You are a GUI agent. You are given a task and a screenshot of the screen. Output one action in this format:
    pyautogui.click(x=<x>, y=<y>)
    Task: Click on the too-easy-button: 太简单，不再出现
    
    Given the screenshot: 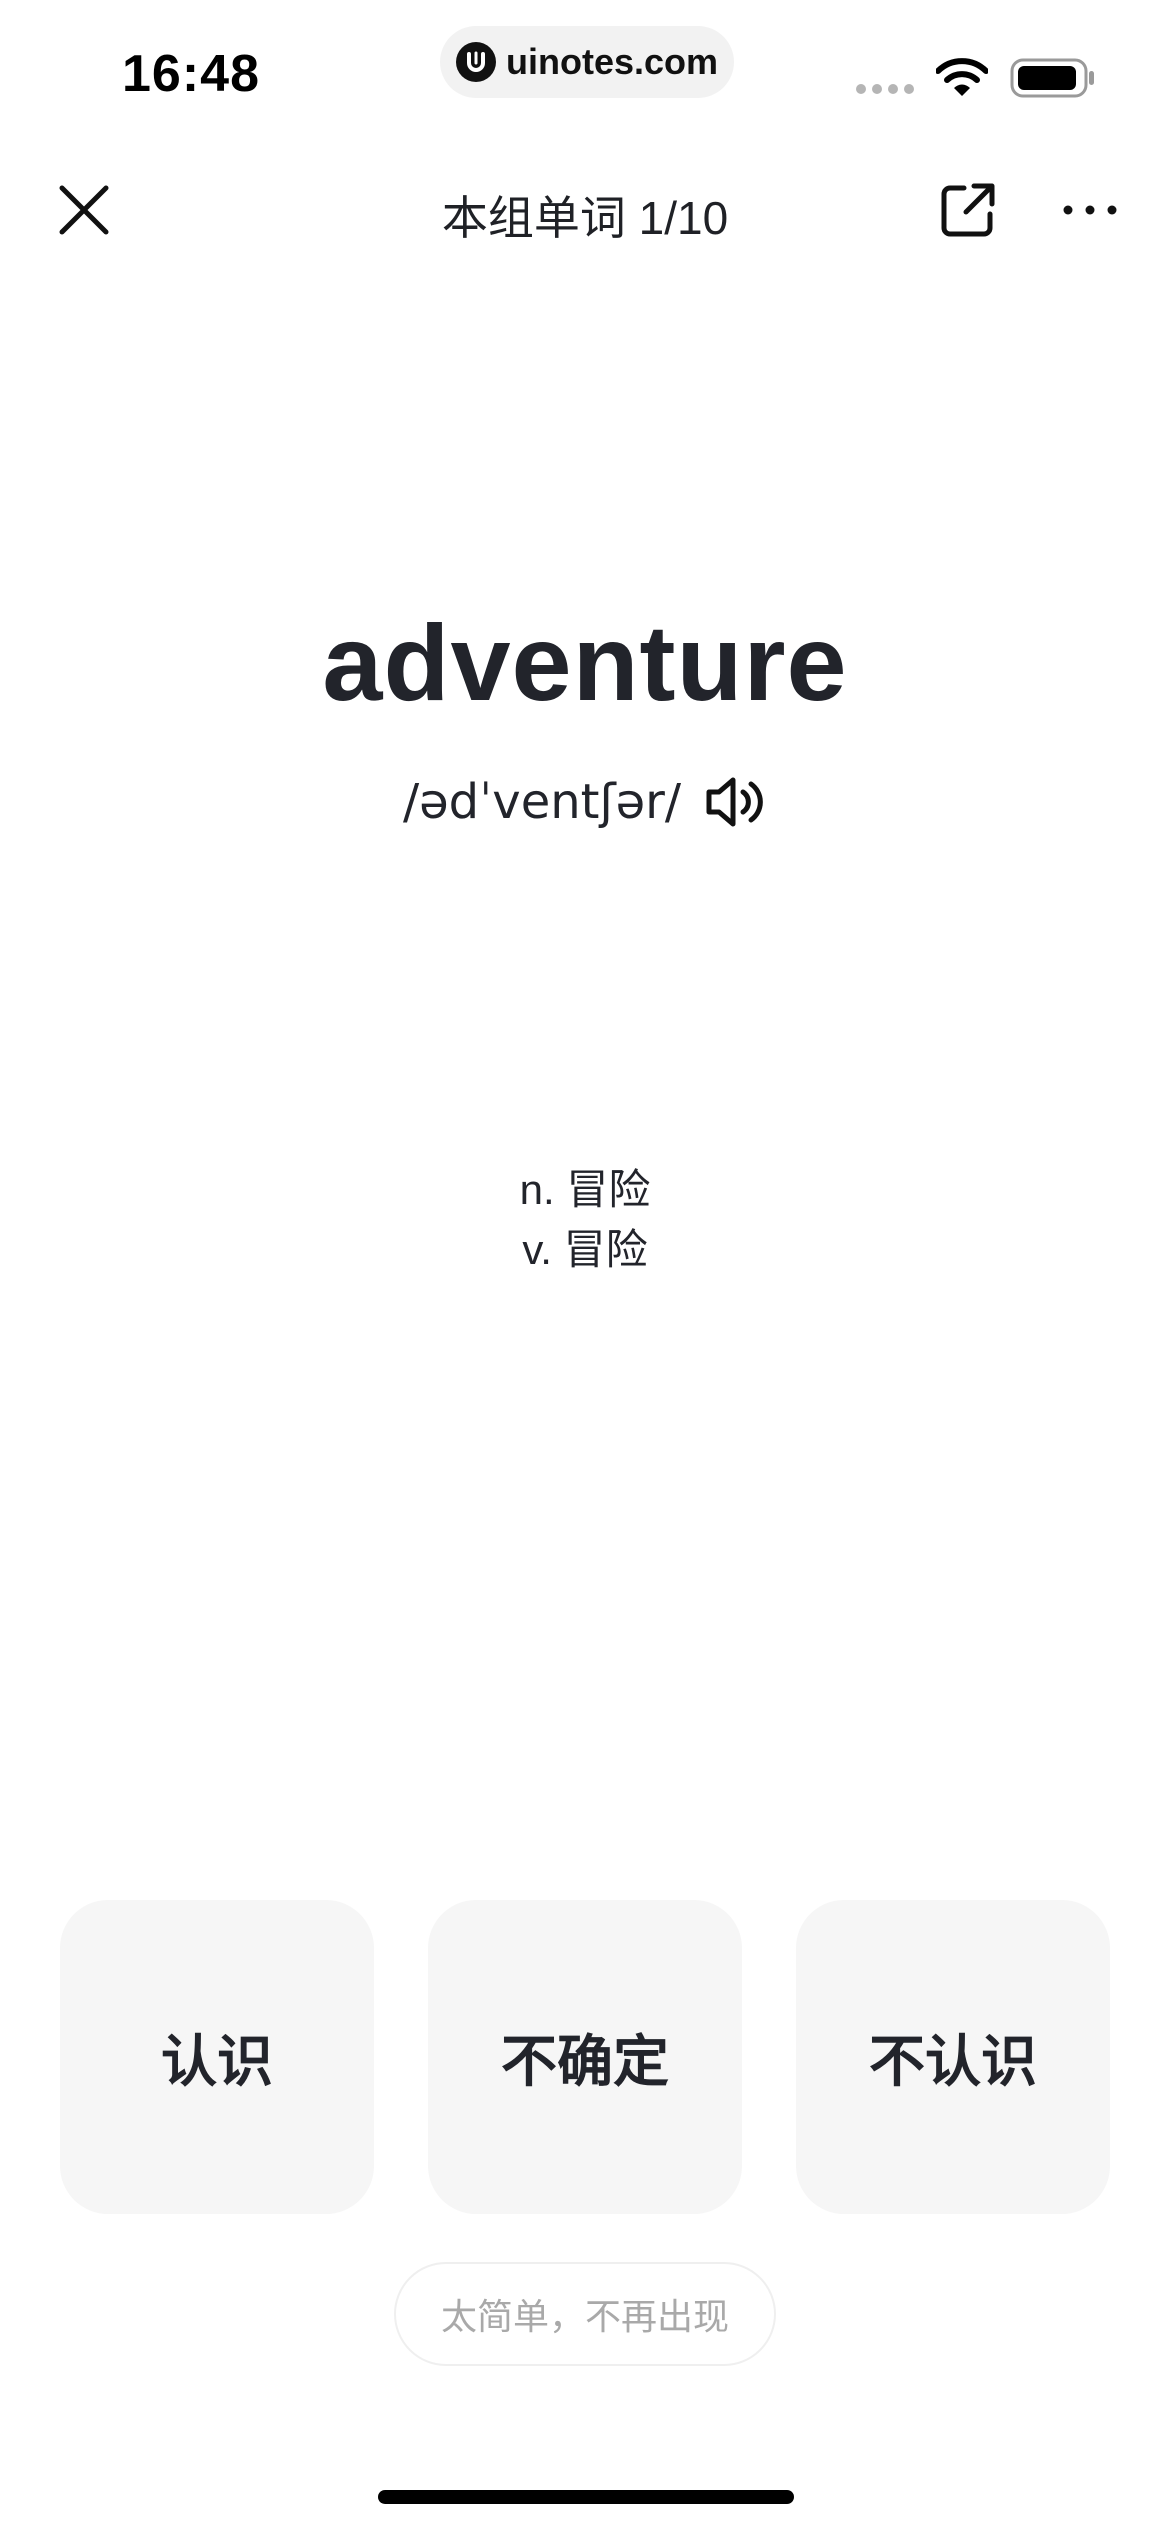 What is the action you would take?
    pyautogui.click(x=585, y=2314)
    